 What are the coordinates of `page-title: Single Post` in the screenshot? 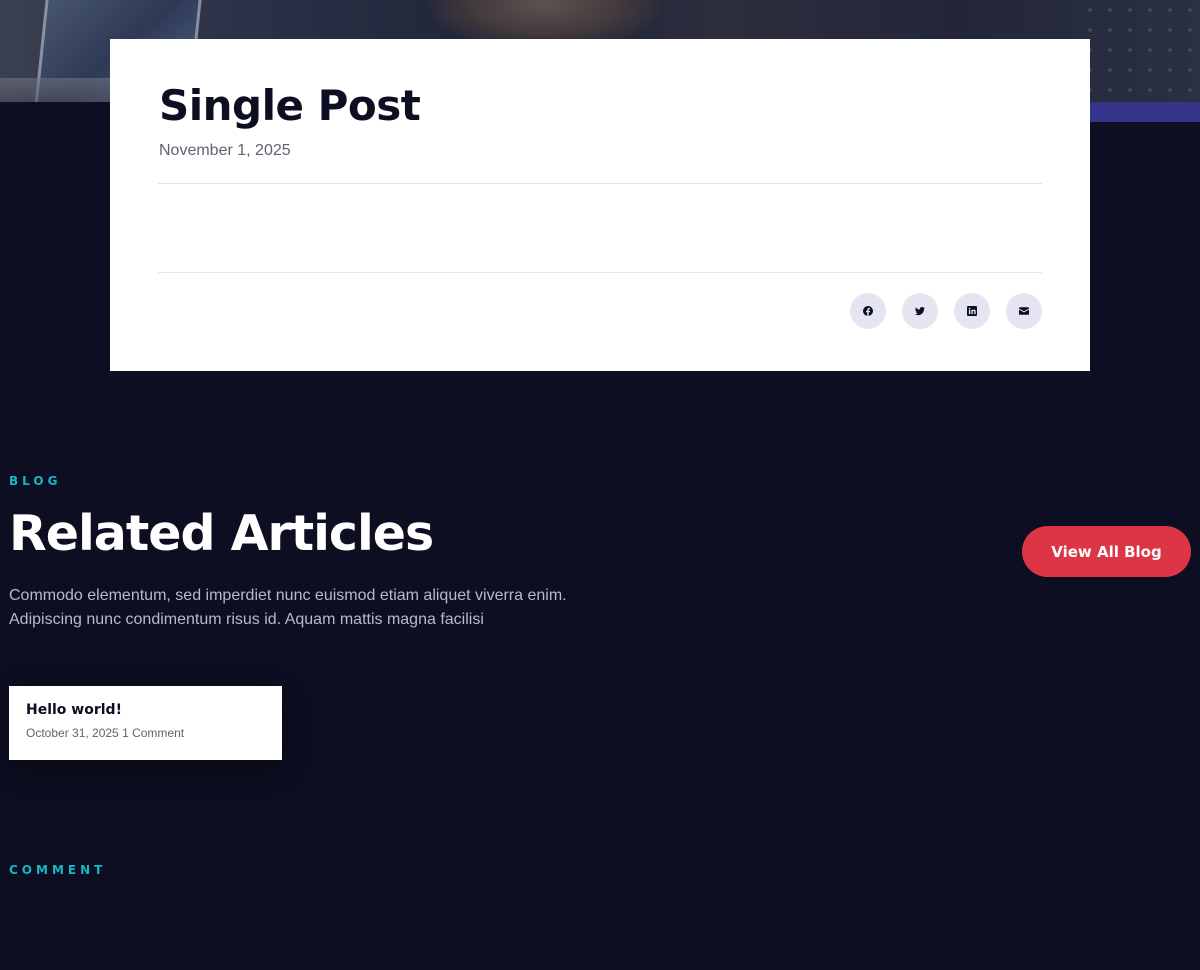 It's located at (290, 105).